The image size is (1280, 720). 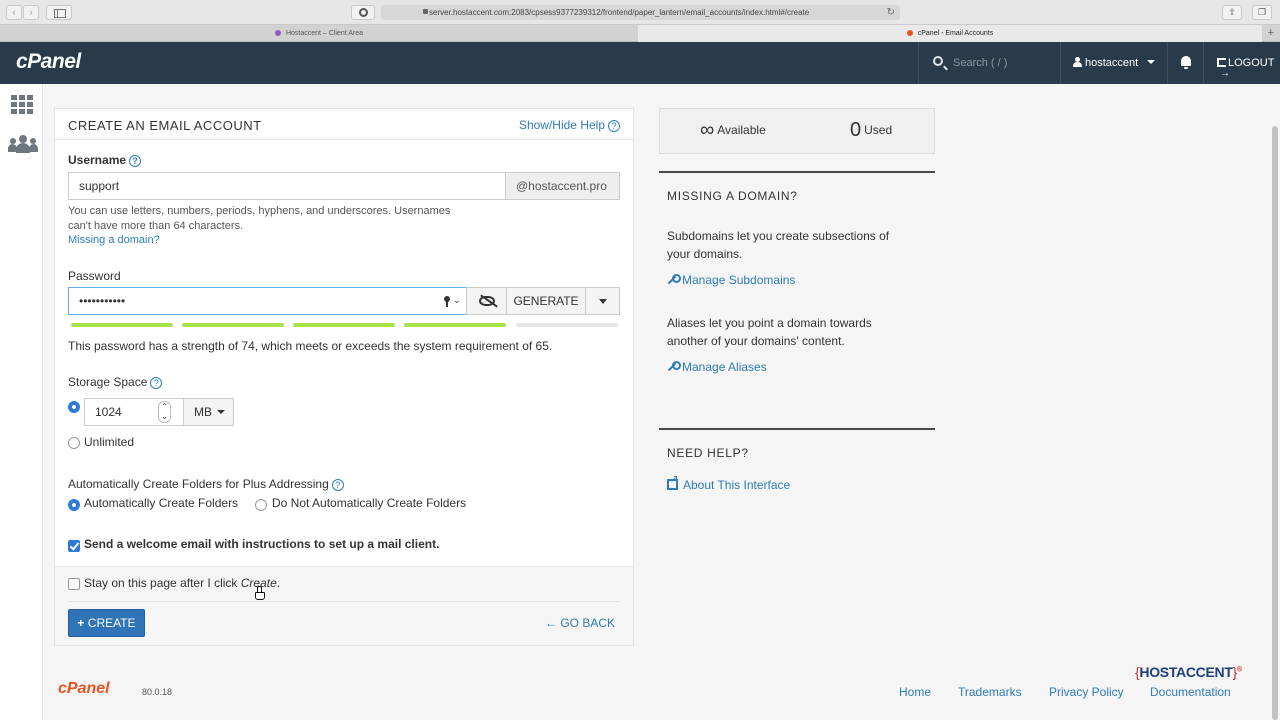 What do you see at coordinates (950, 33) in the screenshot?
I see `tab-email-accounts: cPanel - Email Accounts` at bounding box center [950, 33].